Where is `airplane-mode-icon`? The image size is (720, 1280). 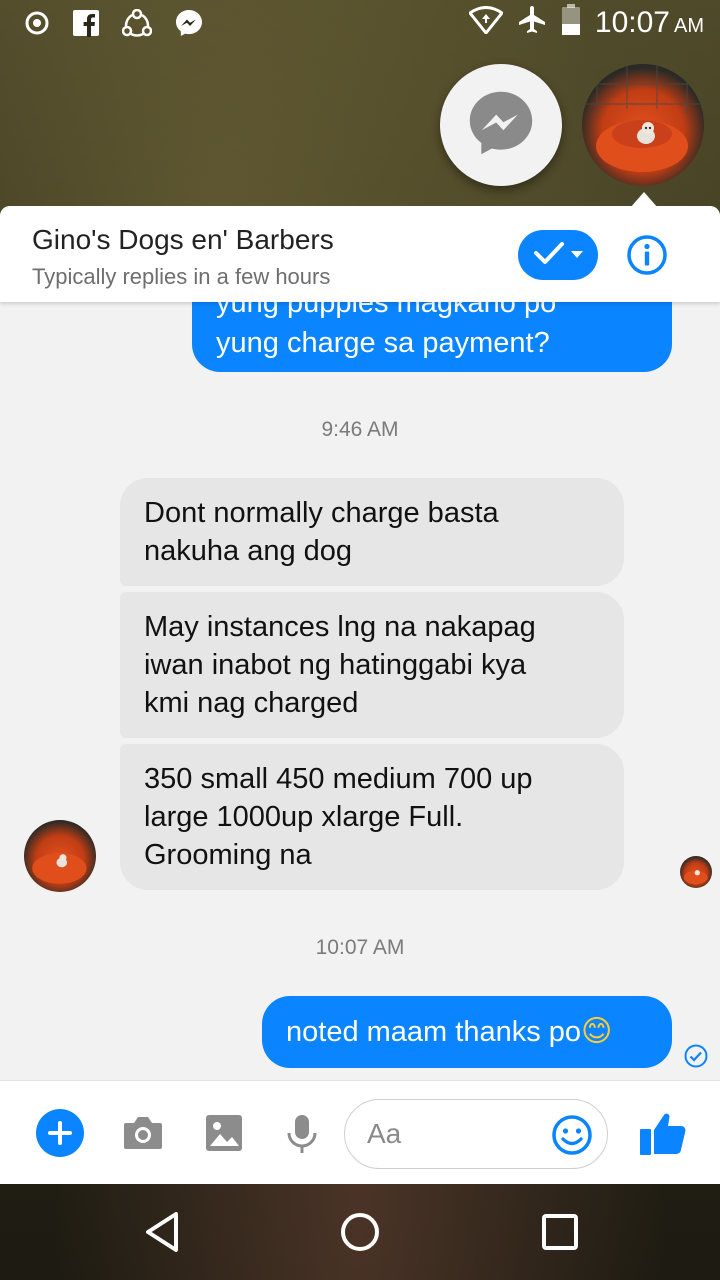 airplane-mode-icon is located at coordinates (532, 22).